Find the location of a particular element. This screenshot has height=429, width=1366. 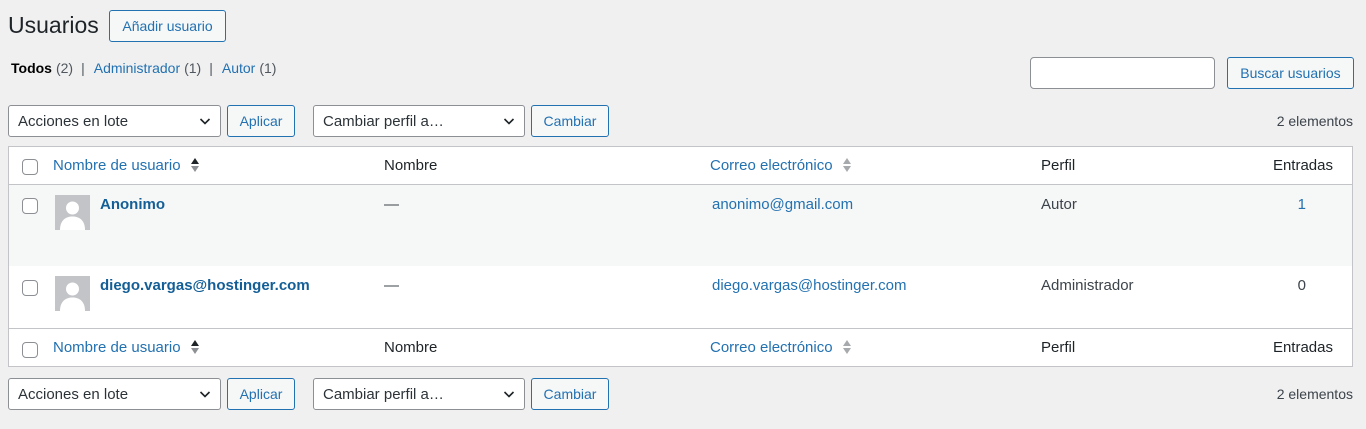

column-header-email: Correo electrónico is located at coordinates (781, 166).